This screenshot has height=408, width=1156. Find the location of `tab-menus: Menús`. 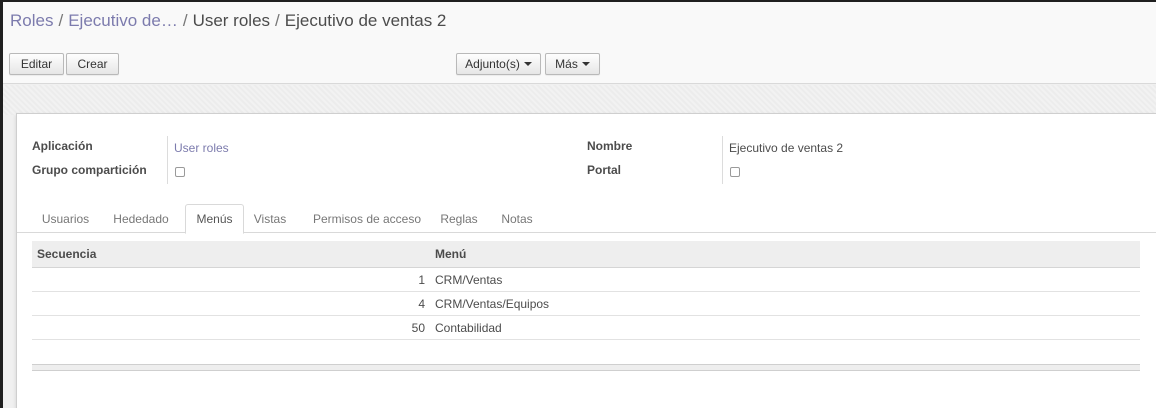

tab-menus: Menús is located at coordinates (214, 219).